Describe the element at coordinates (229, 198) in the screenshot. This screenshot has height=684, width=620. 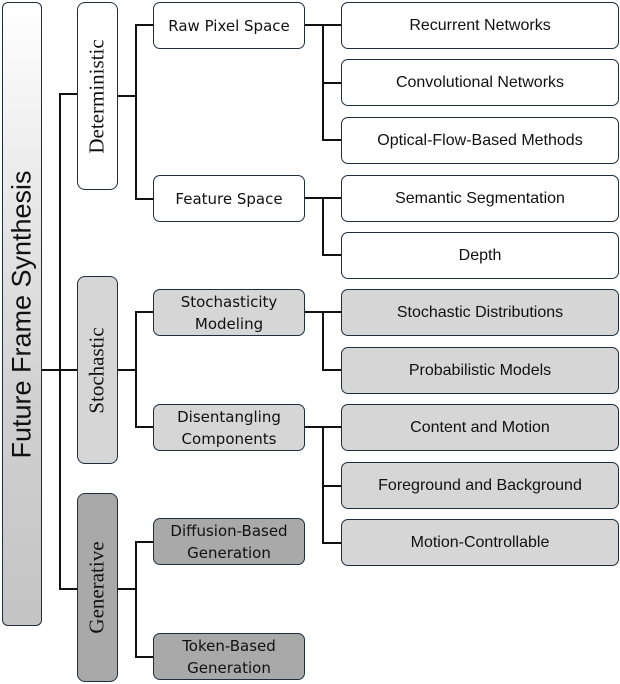
I see `node-feature-space: Feature Space` at that location.